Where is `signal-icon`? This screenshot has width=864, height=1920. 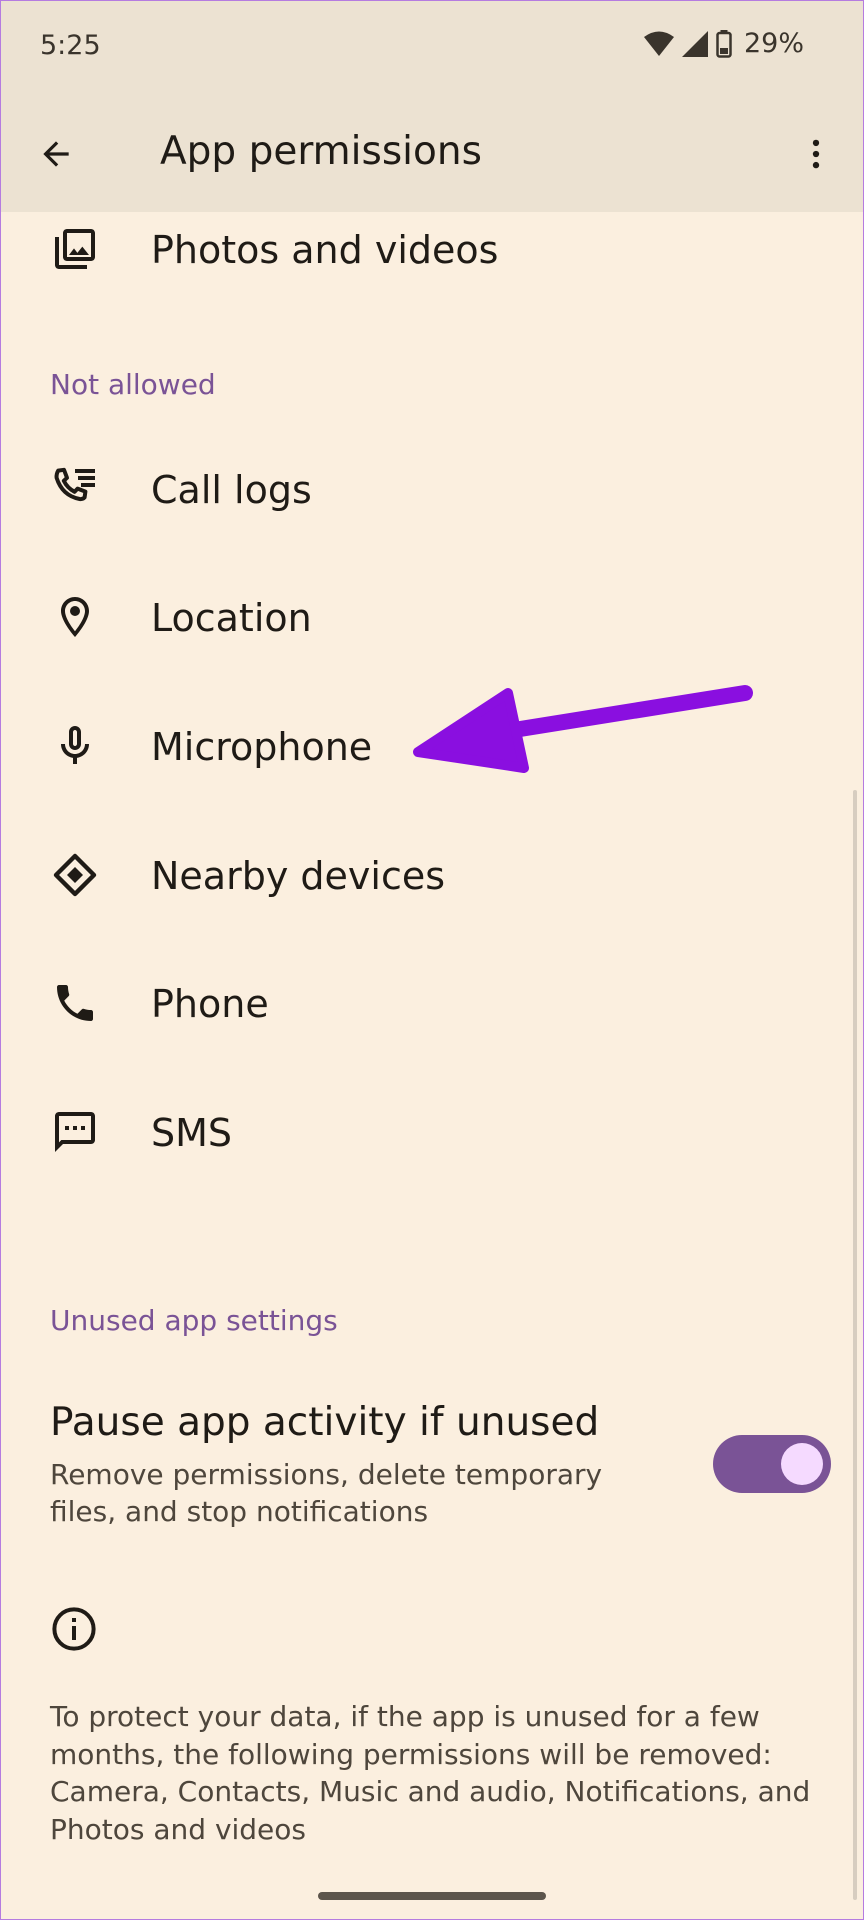
signal-icon is located at coordinates (694, 43).